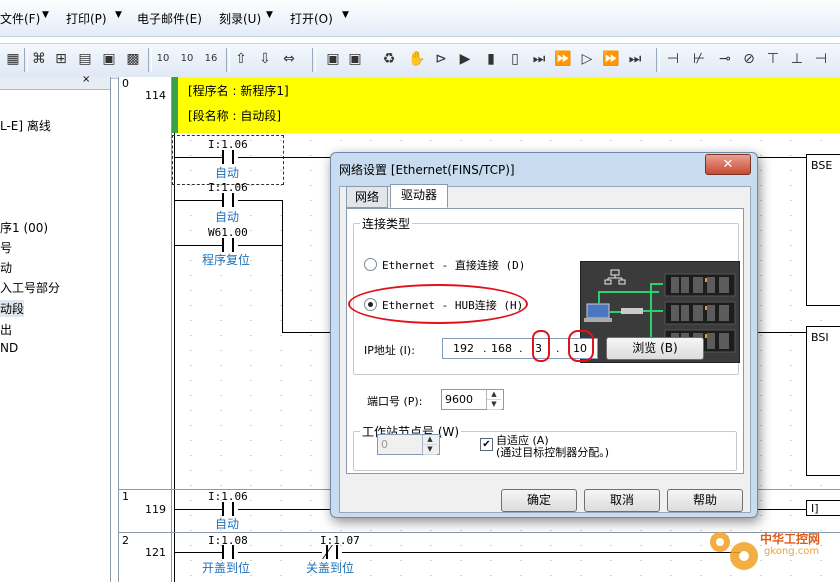 Image resolution: width=840 pixels, height=585 pixels. I want to click on window-icon: ▣, so click(109, 59).